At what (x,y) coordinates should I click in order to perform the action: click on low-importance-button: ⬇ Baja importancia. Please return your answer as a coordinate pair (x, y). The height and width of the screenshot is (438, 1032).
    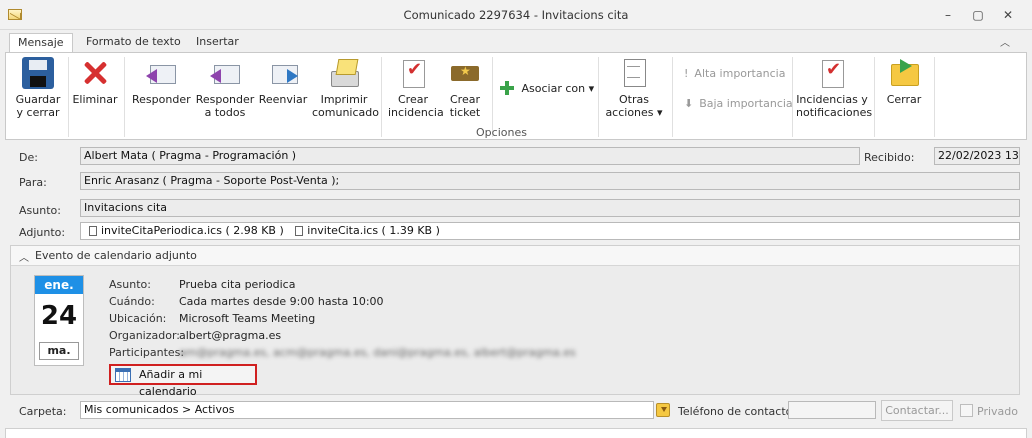
    Looking at the image, I should click on (738, 104).